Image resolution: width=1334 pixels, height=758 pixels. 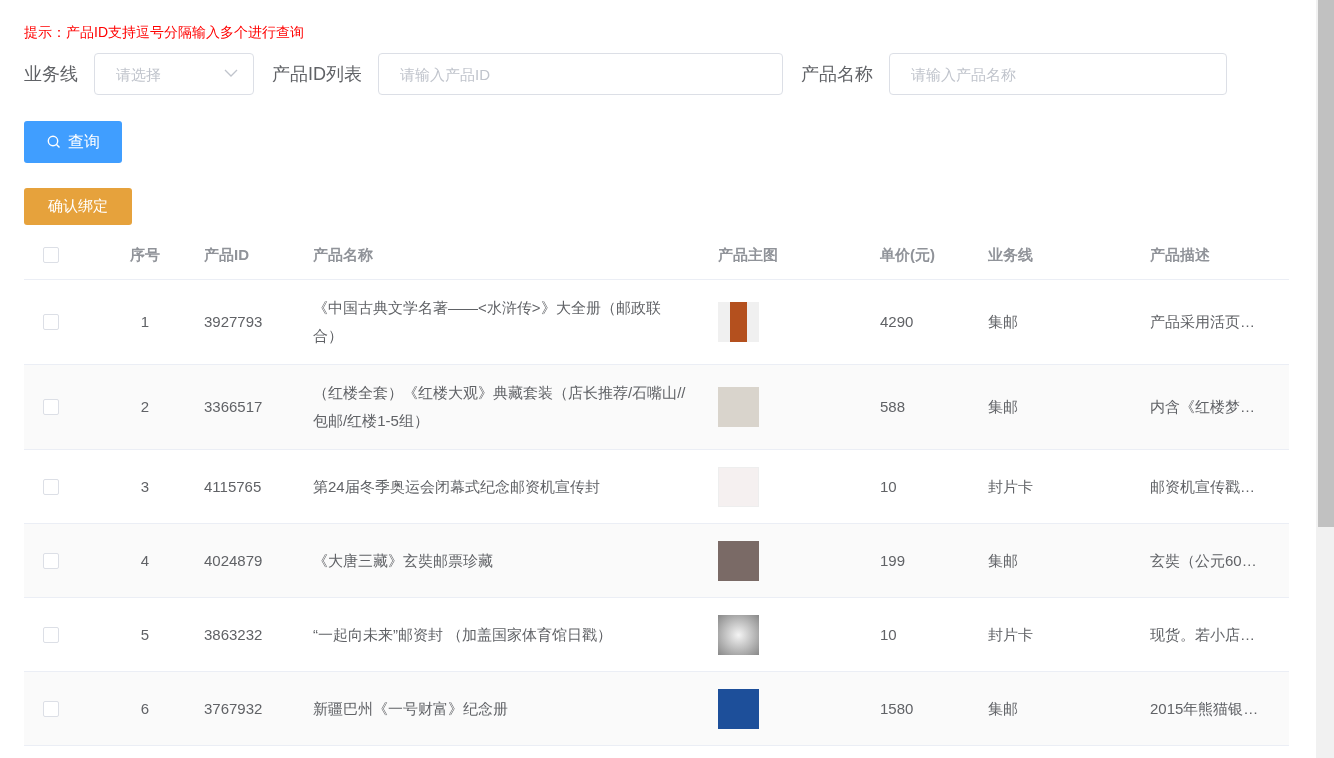 What do you see at coordinates (145, 708) in the screenshot?
I see `table-cell: 6` at bounding box center [145, 708].